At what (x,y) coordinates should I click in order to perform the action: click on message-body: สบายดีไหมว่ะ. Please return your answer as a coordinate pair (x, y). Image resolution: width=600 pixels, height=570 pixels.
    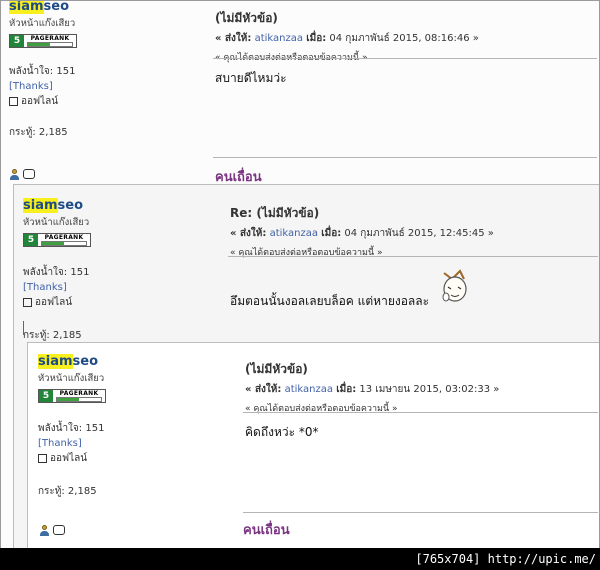
    Looking at the image, I should click on (251, 78).